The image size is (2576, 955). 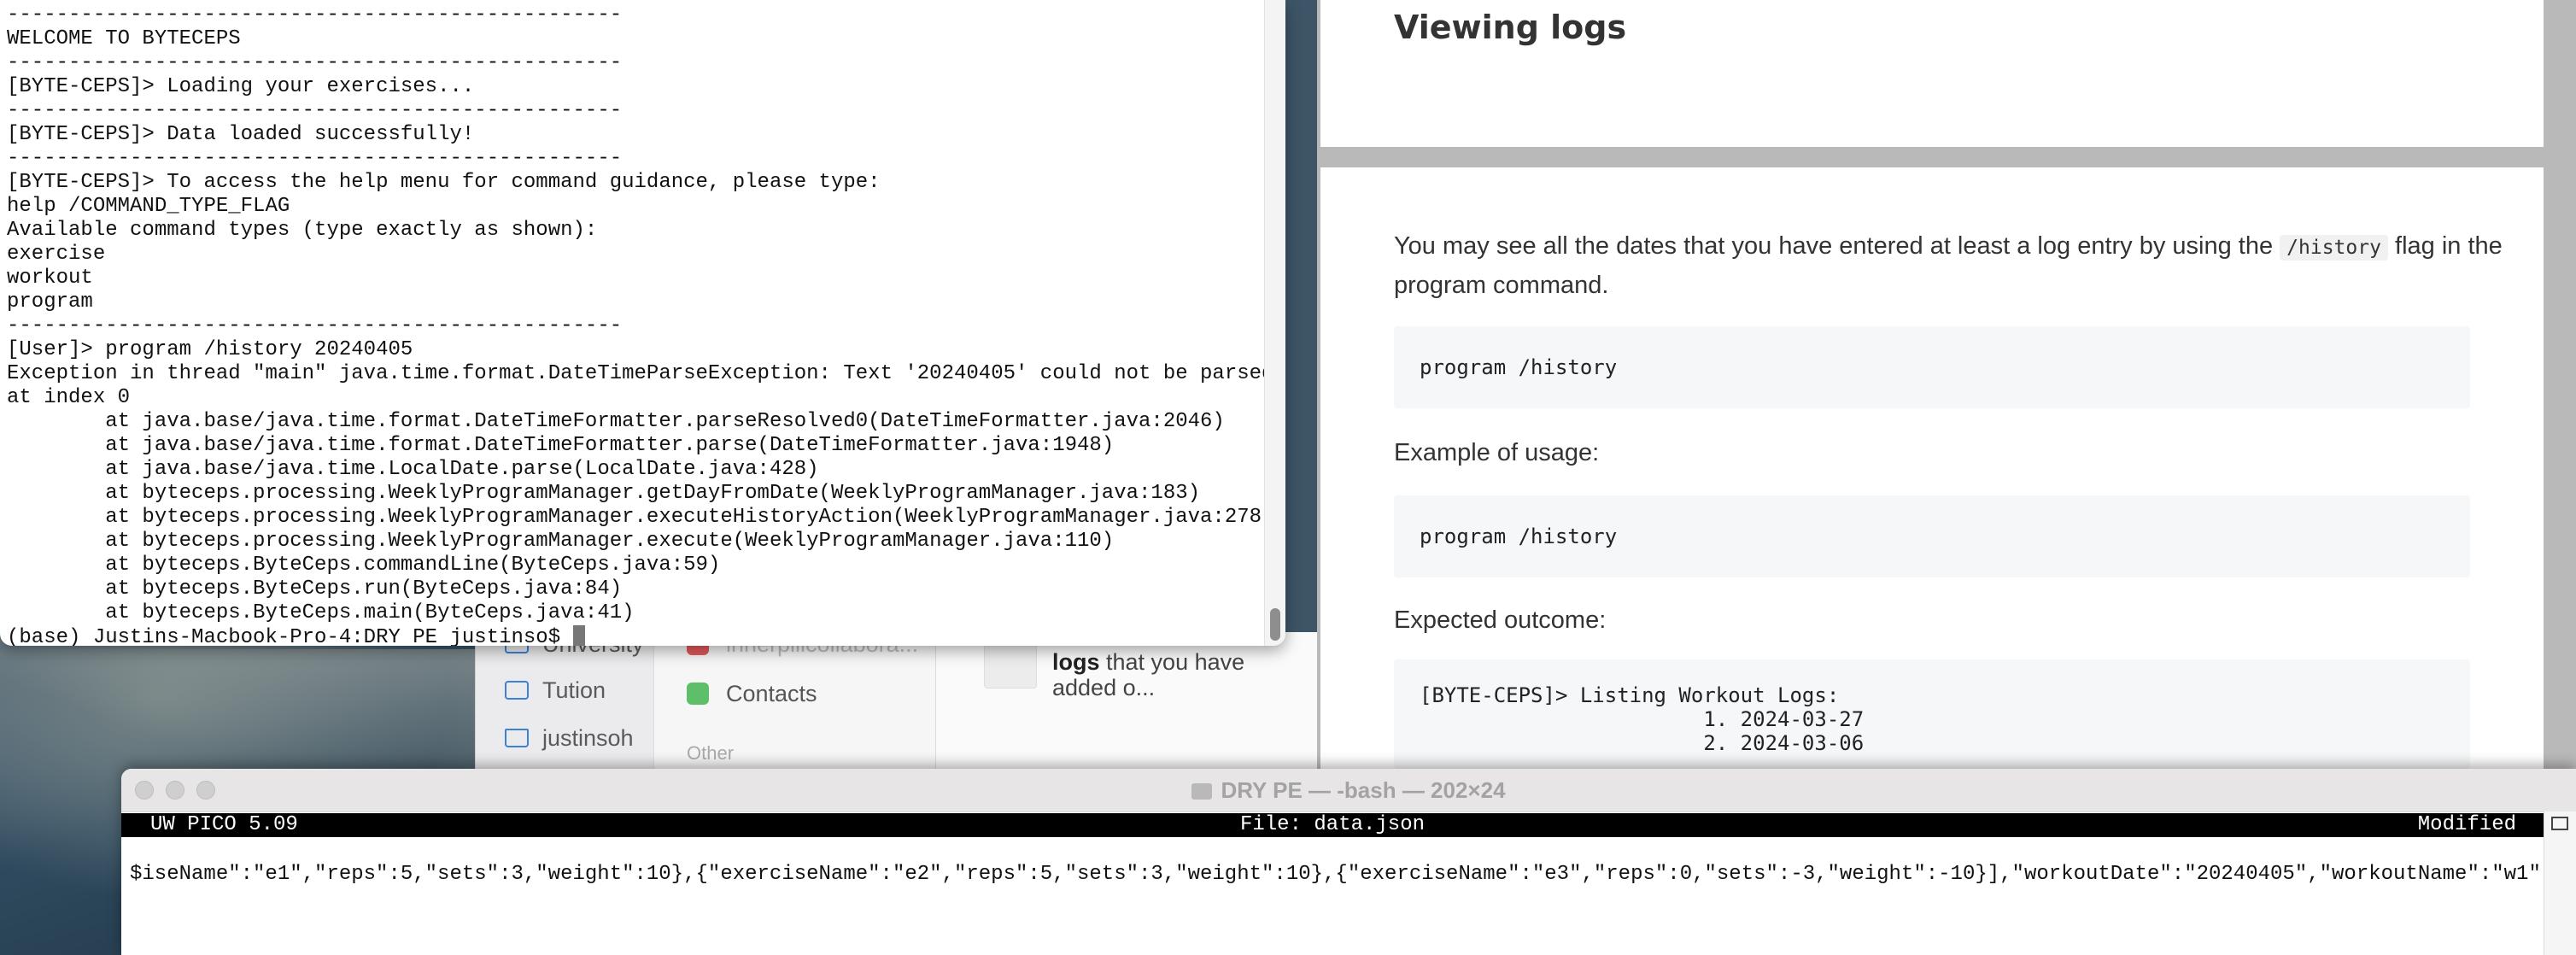 What do you see at coordinates (771, 693) in the screenshot?
I see `tag-label: Contacts` at bounding box center [771, 693].